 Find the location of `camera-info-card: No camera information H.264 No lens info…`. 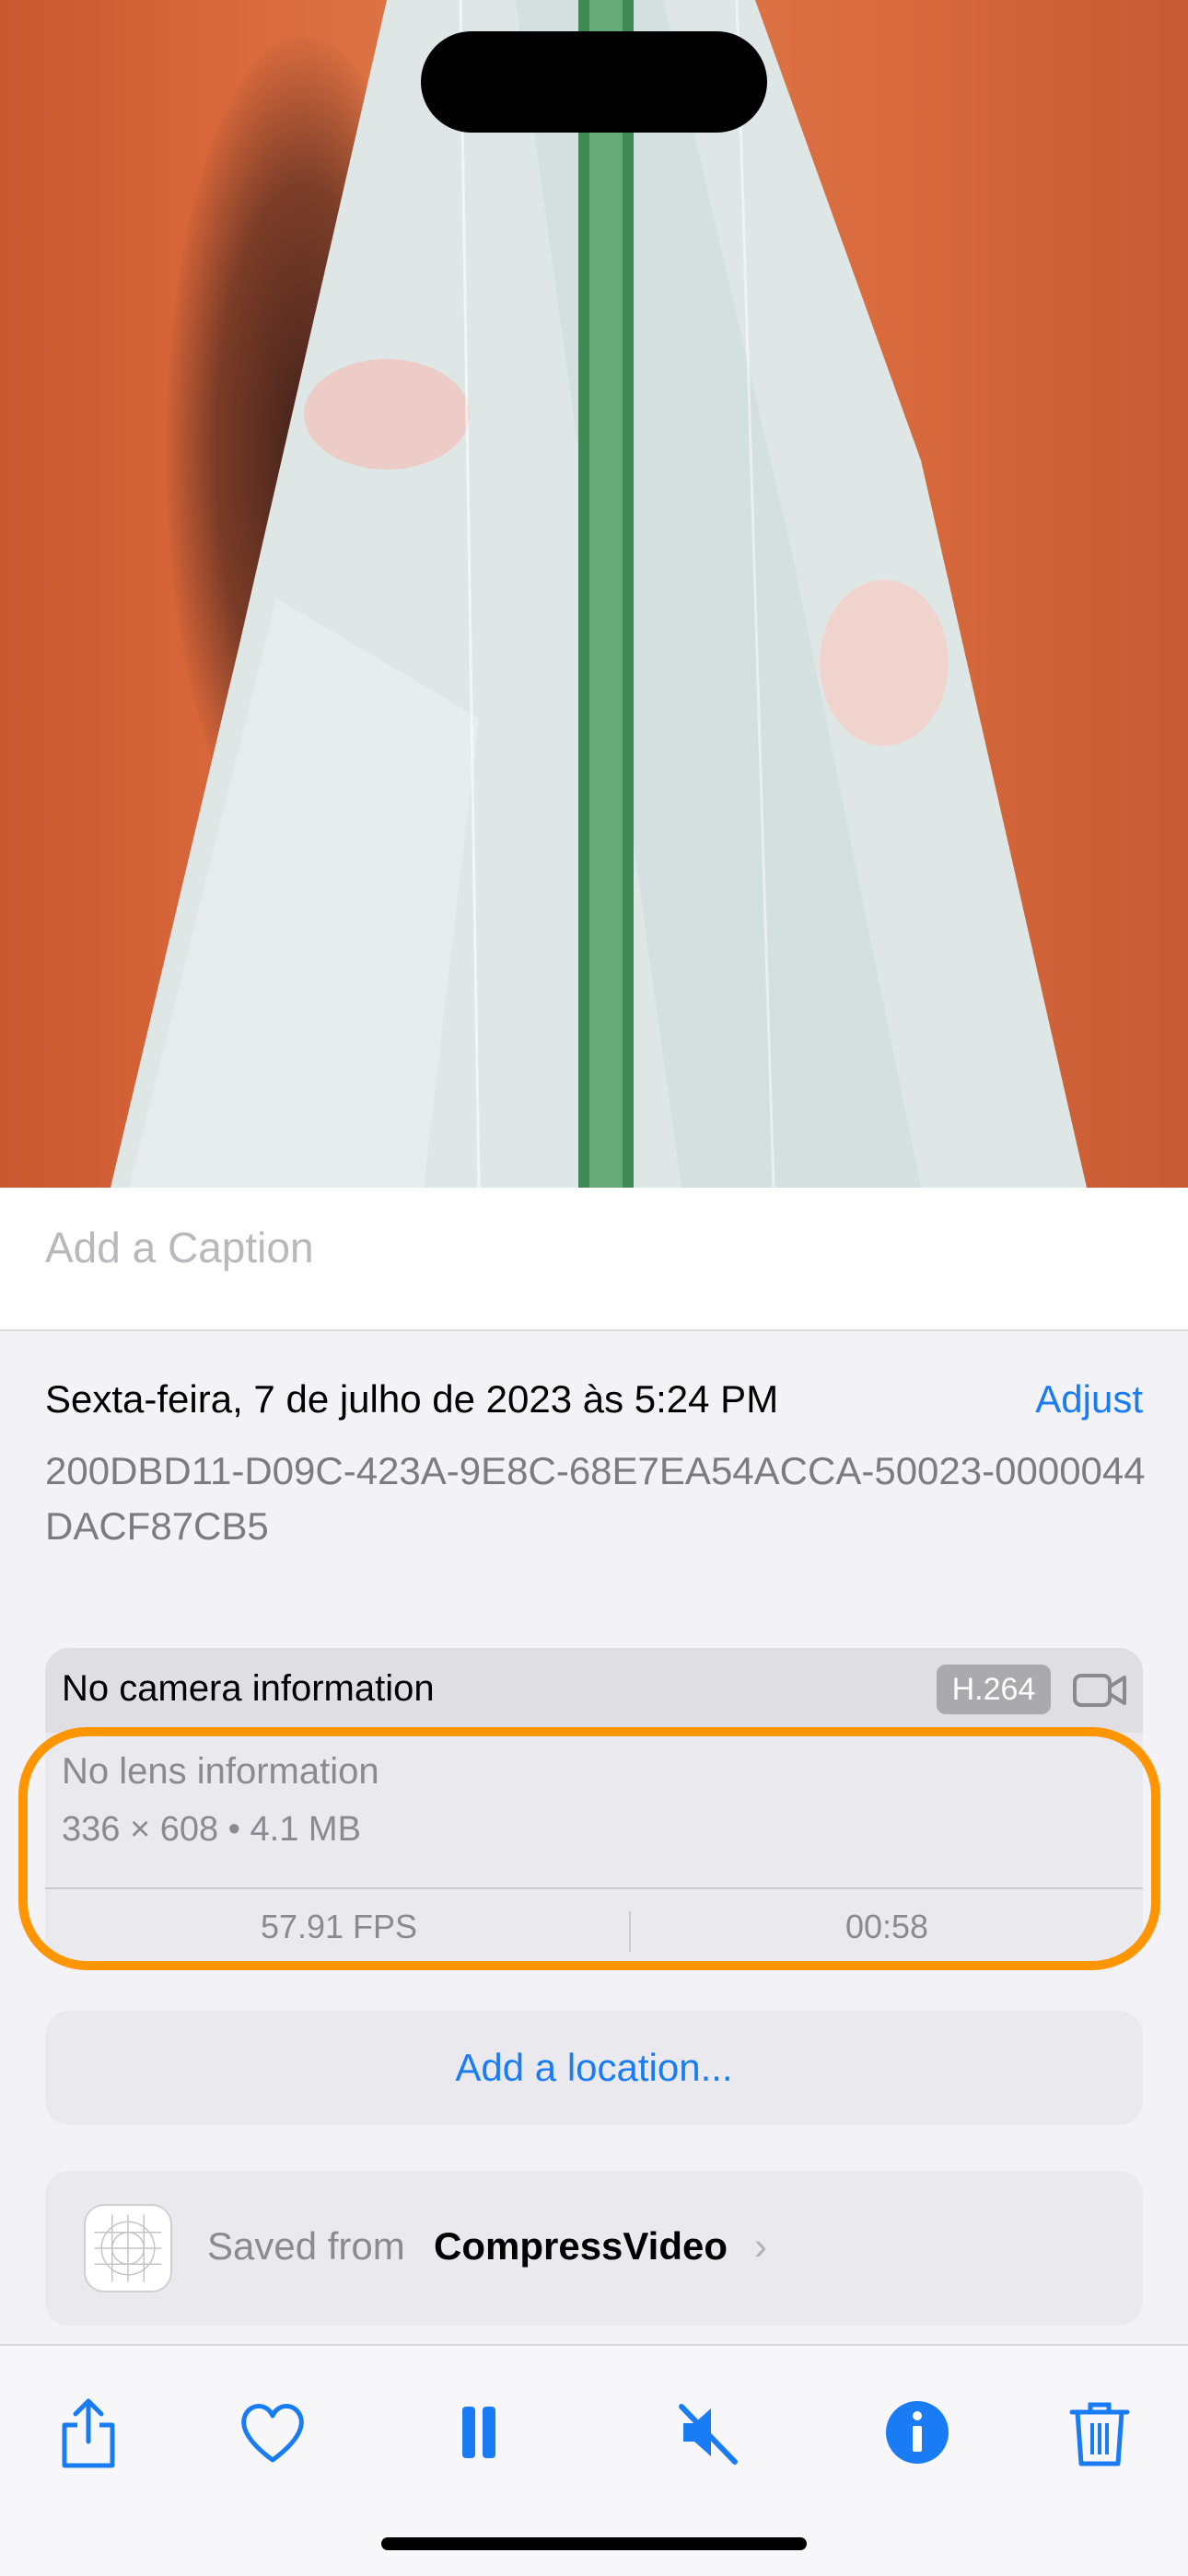

camera-info-card: No camera information H.264 No lens info… is located at coordinates (594, 1805).